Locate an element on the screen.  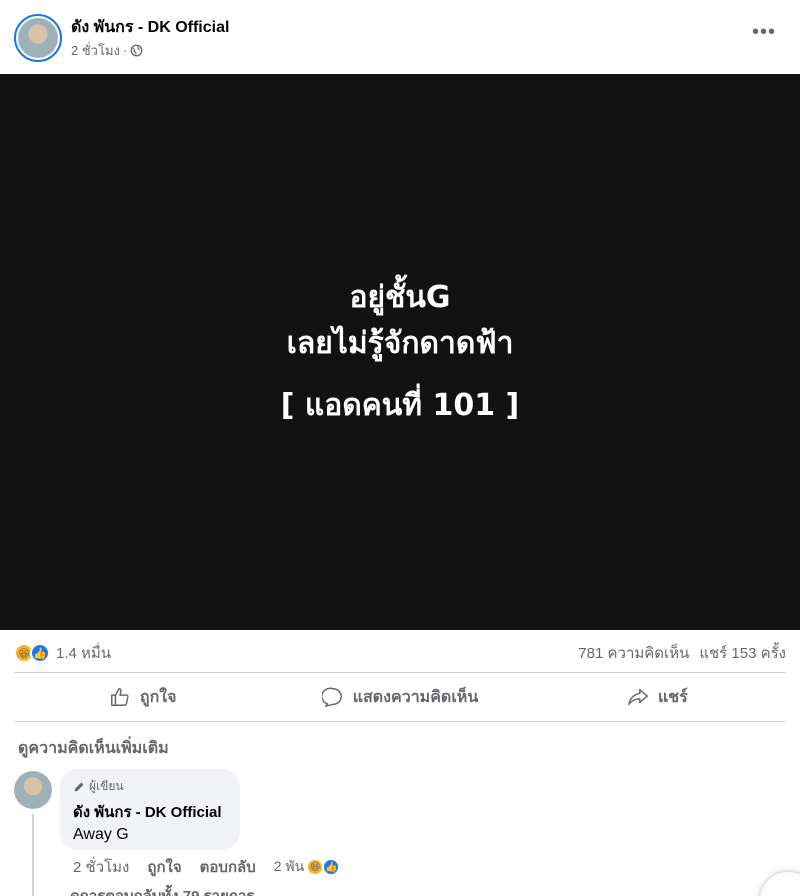
comment-label: แสดงความคิดเห็น is located at coordinates (415, 697).